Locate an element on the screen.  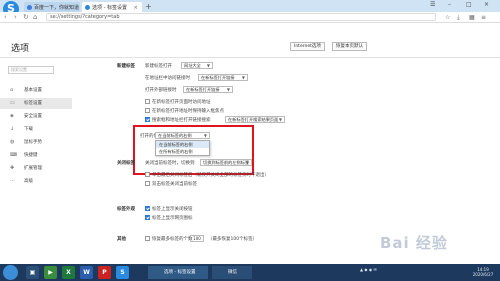
excel-icon: X is located at coordinates (68, 272).